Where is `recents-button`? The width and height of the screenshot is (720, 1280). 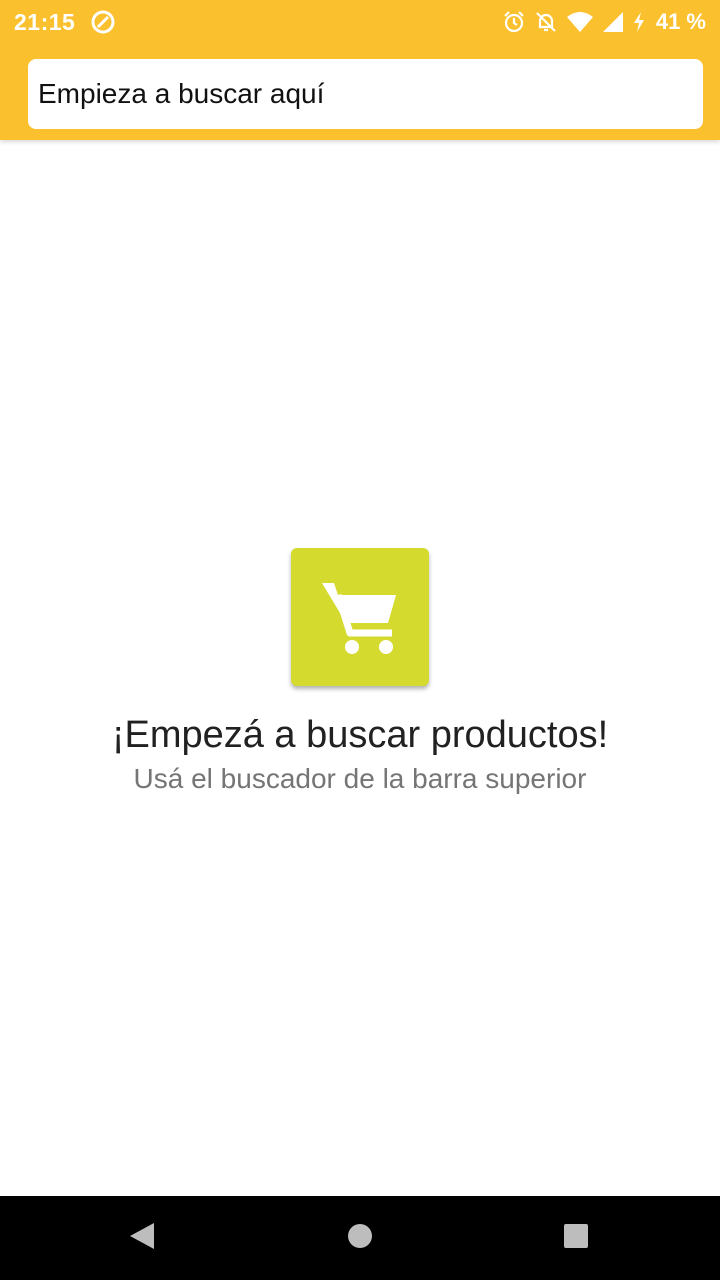 recents-button is located at coordinates (576, 1238).